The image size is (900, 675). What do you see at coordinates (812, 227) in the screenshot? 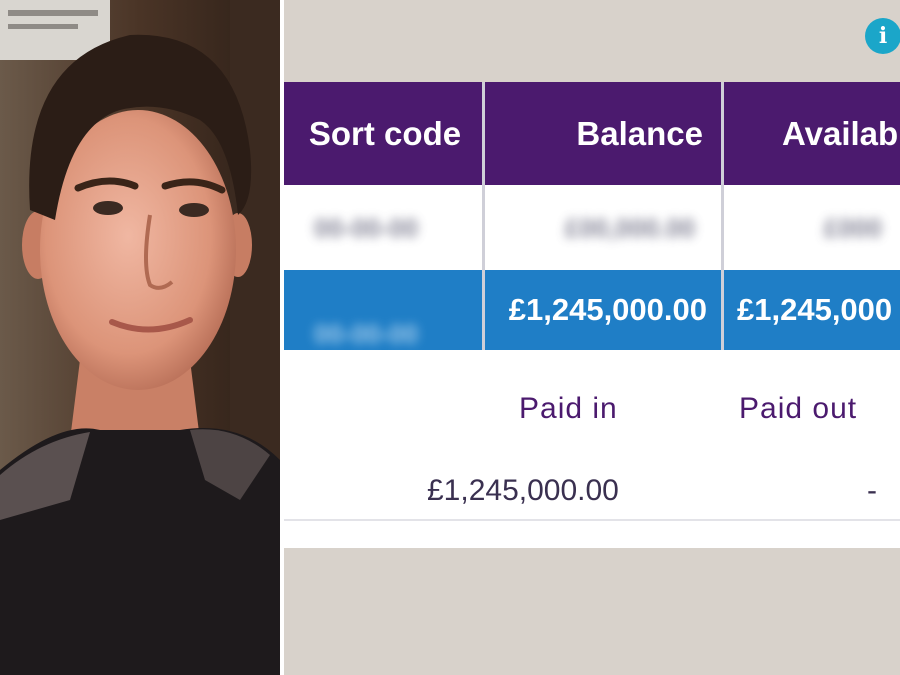
I see `table-row-available-cell: £000` at bounding box center [812, 227].